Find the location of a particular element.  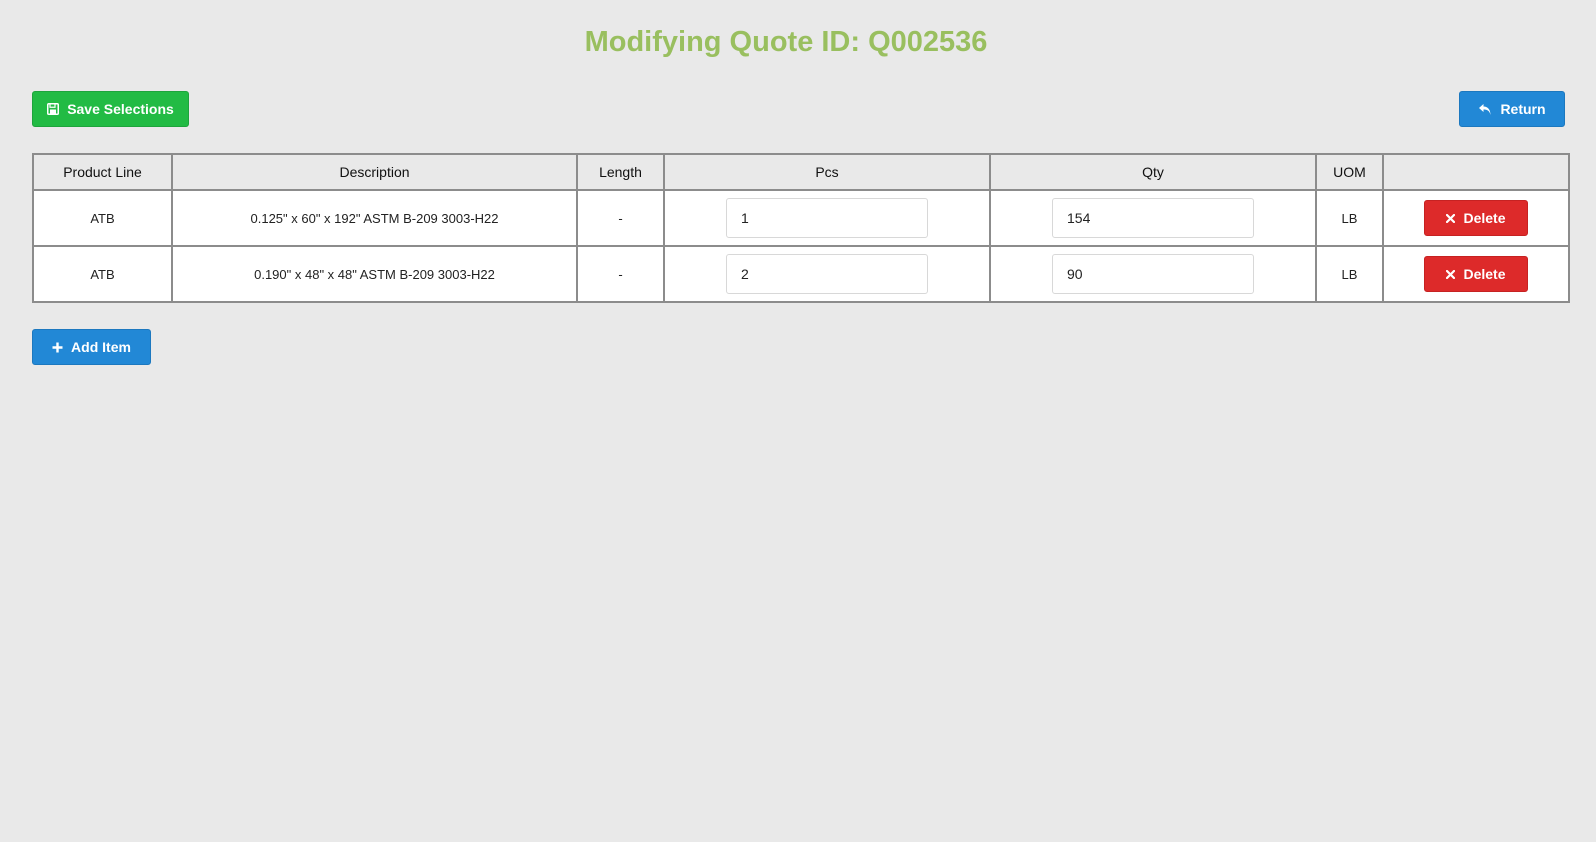

plus-icon is located at coordinates (57, 347).